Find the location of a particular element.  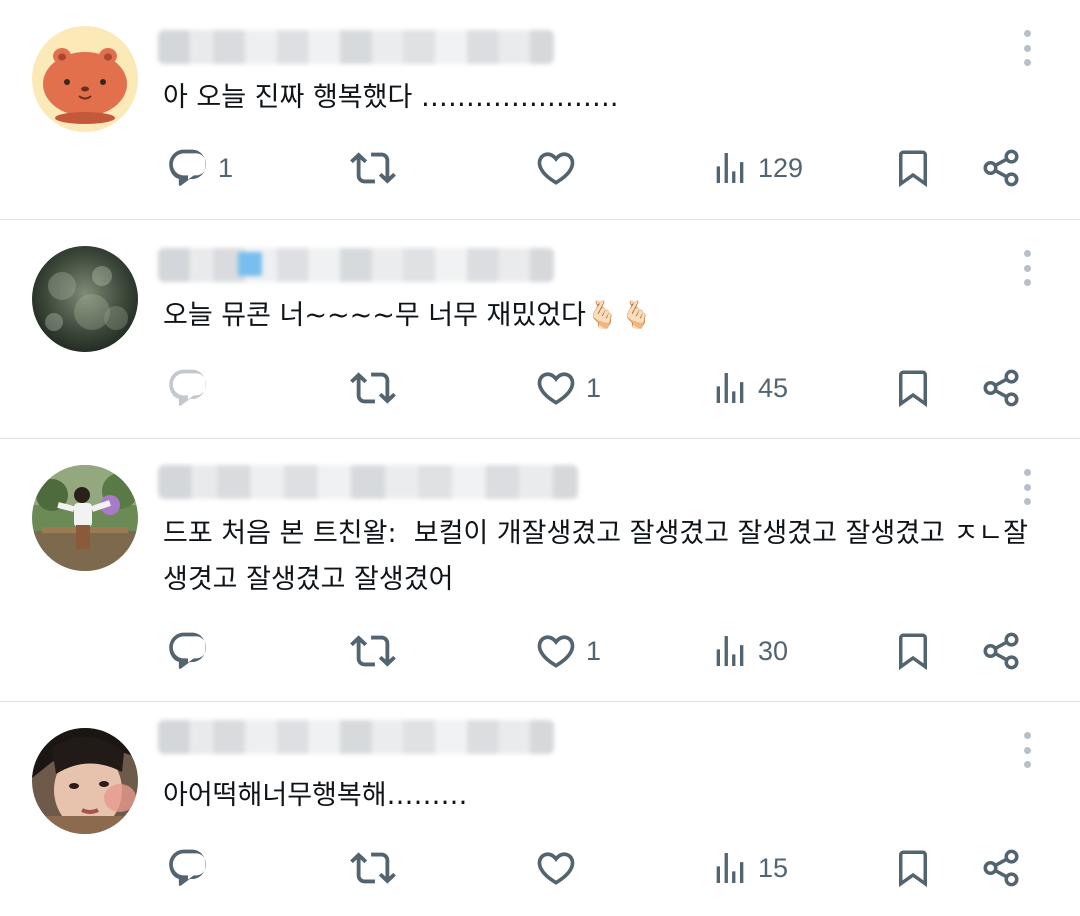

reply-count: 1 is located at coordinates (226, 167).